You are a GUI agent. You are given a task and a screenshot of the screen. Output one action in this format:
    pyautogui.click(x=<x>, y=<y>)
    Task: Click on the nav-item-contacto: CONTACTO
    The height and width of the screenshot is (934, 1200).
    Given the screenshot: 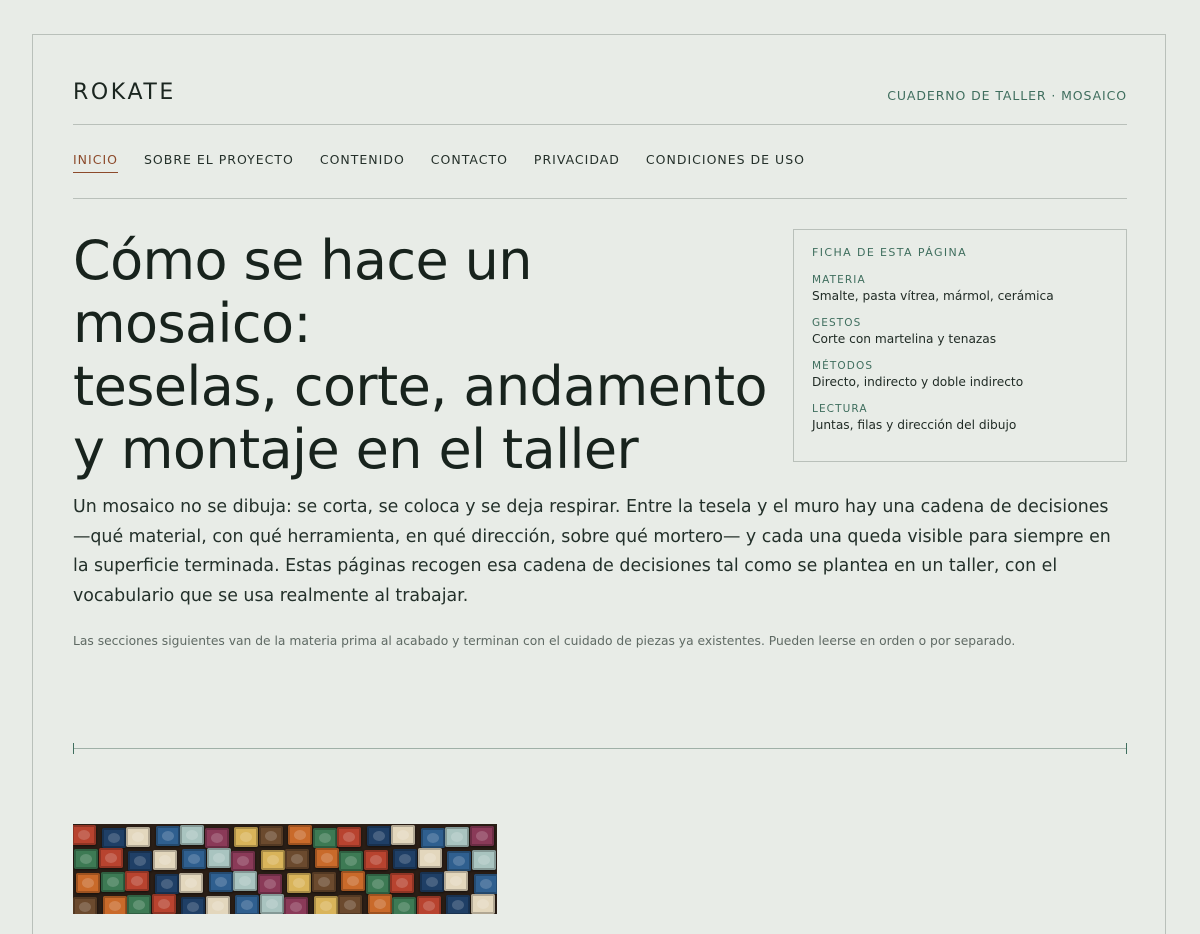 What is the action you would take?
    pyautogui.click(x=469, y=162)
    